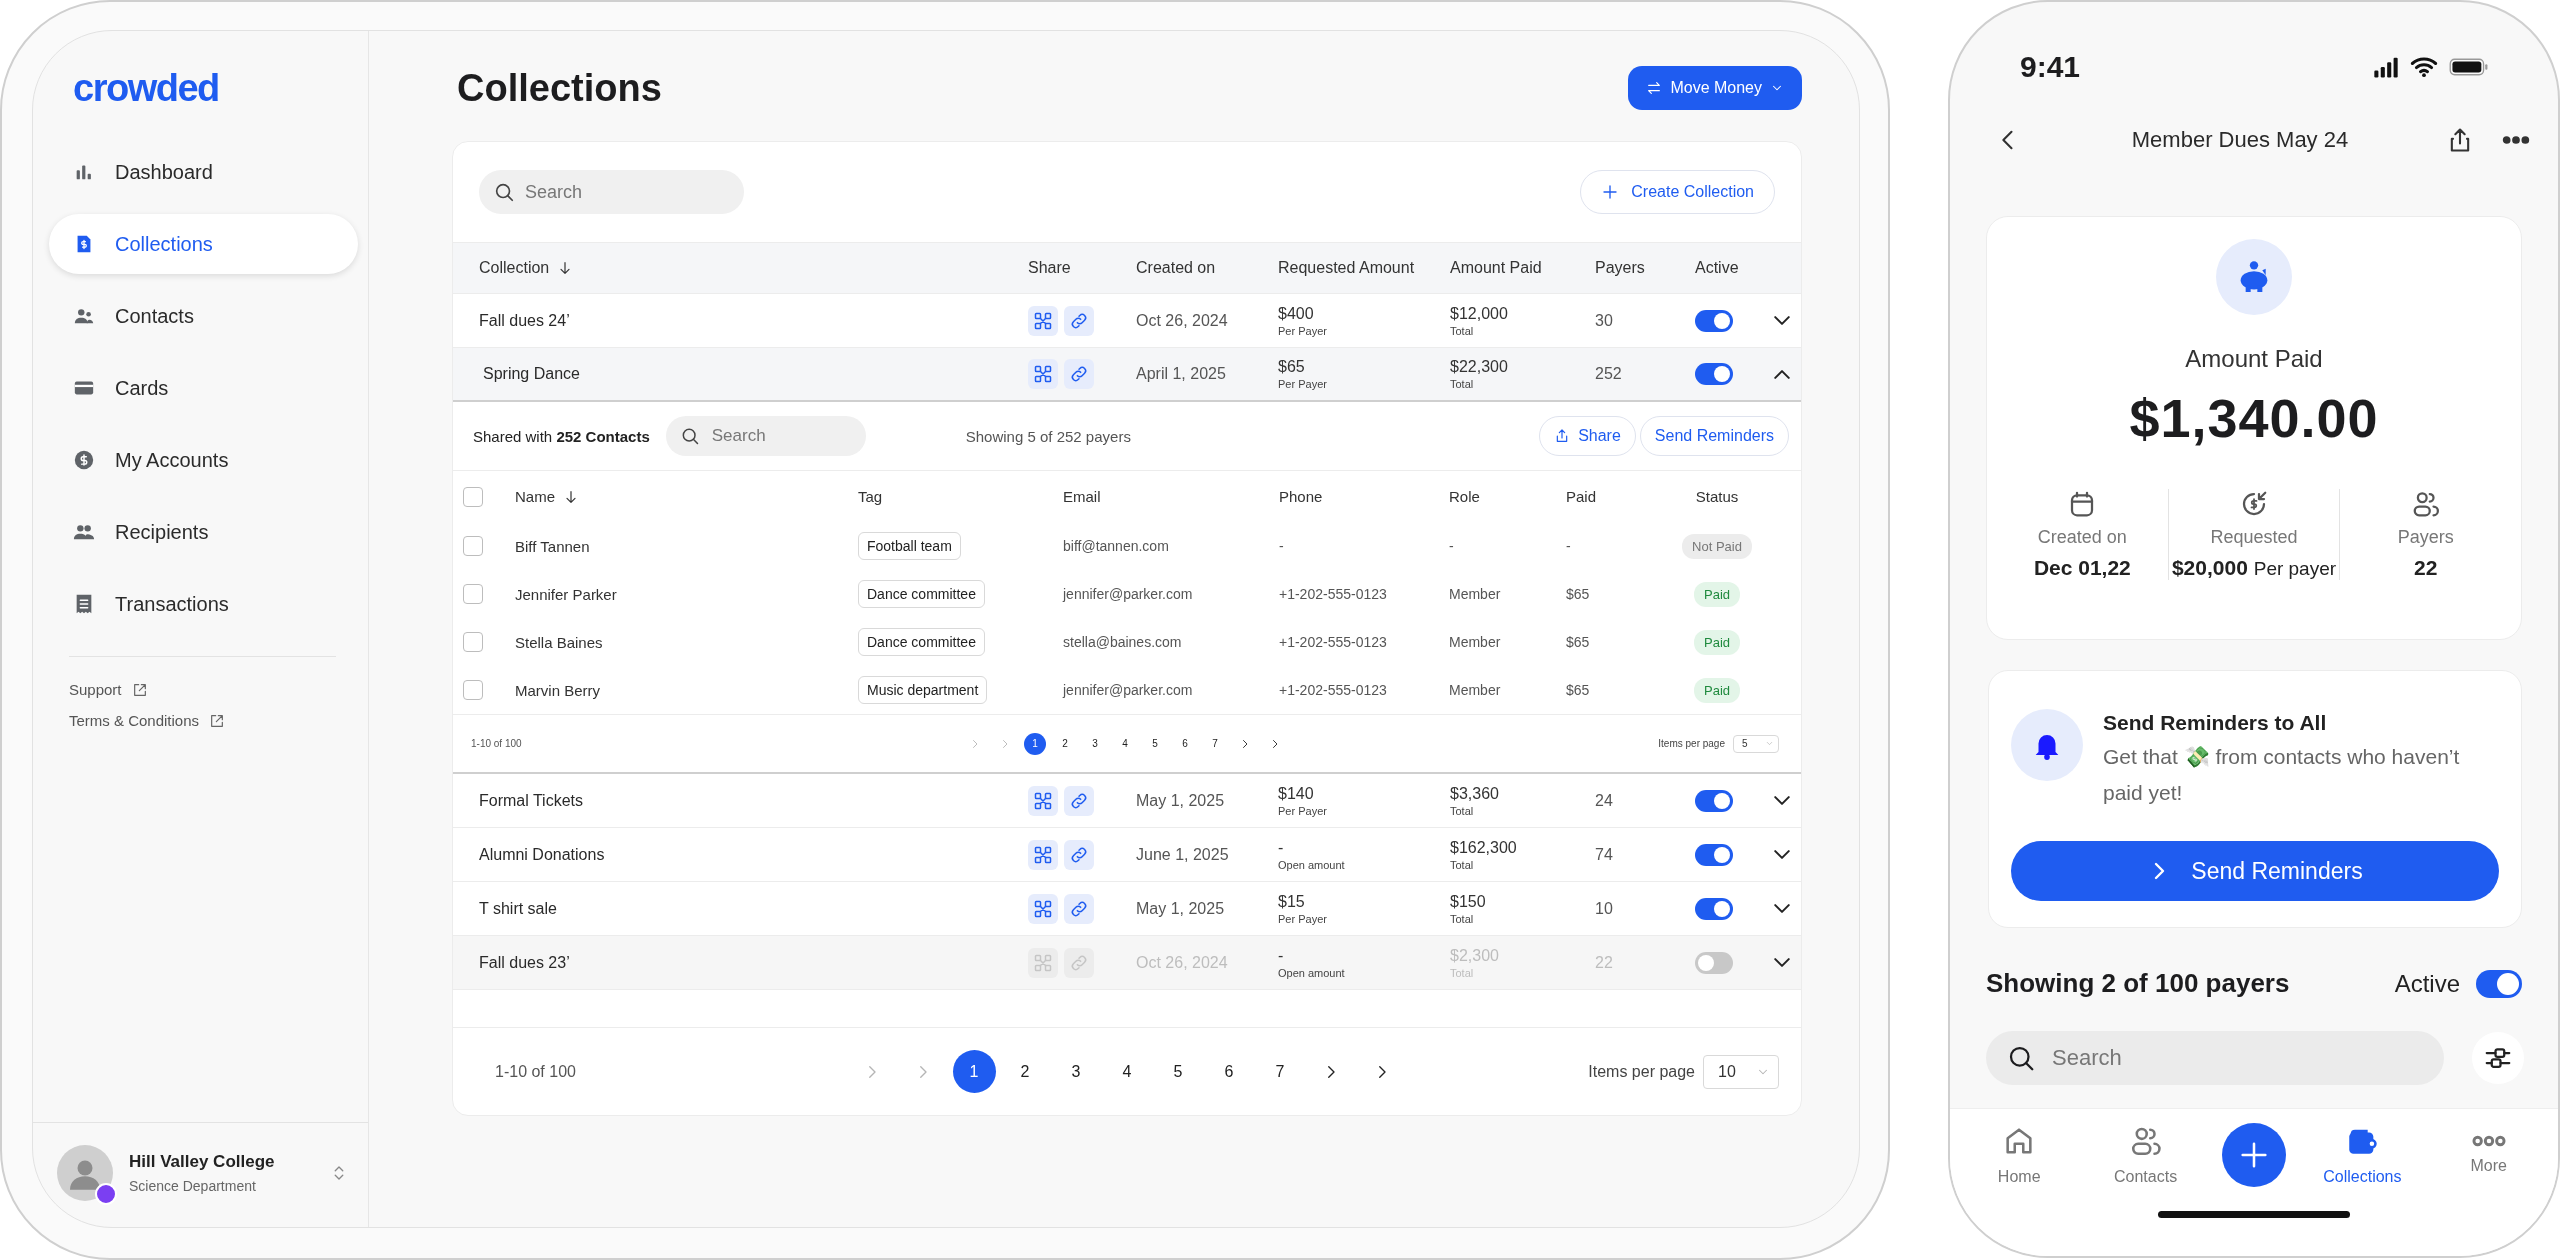 The width and height of the screenshot is (2560, 1260). I want to click on requested-amount: $15, so click(1292, 901).